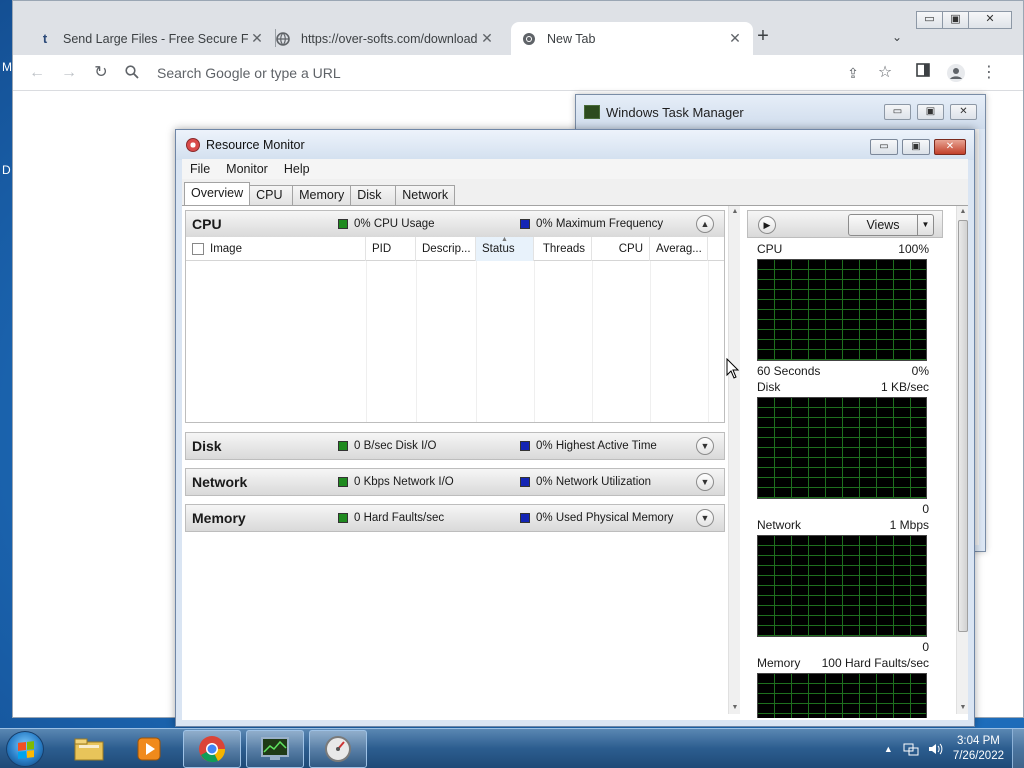 The width and height of the screenshot is (1024, 768). Describe the element at coordinates (276, 249) in the screenshot. I see `column-image: Image` at that location.